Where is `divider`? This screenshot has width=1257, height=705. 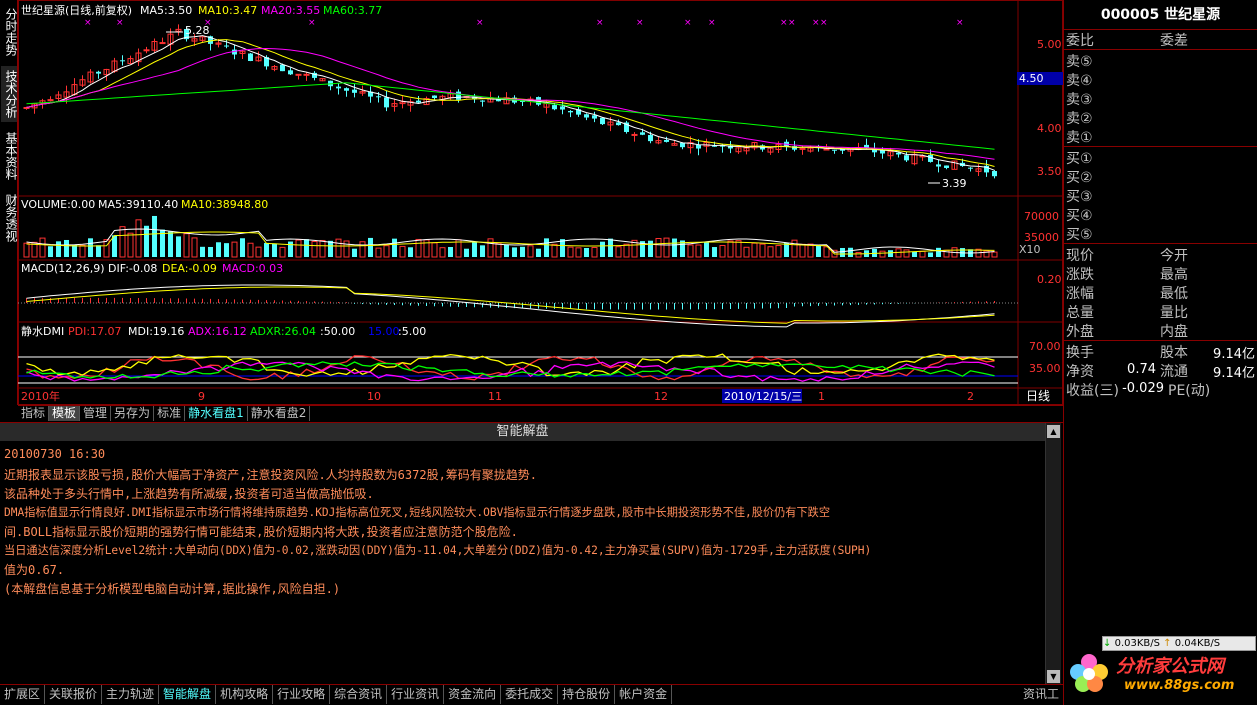
divider is located at coordinates (1160, 146).